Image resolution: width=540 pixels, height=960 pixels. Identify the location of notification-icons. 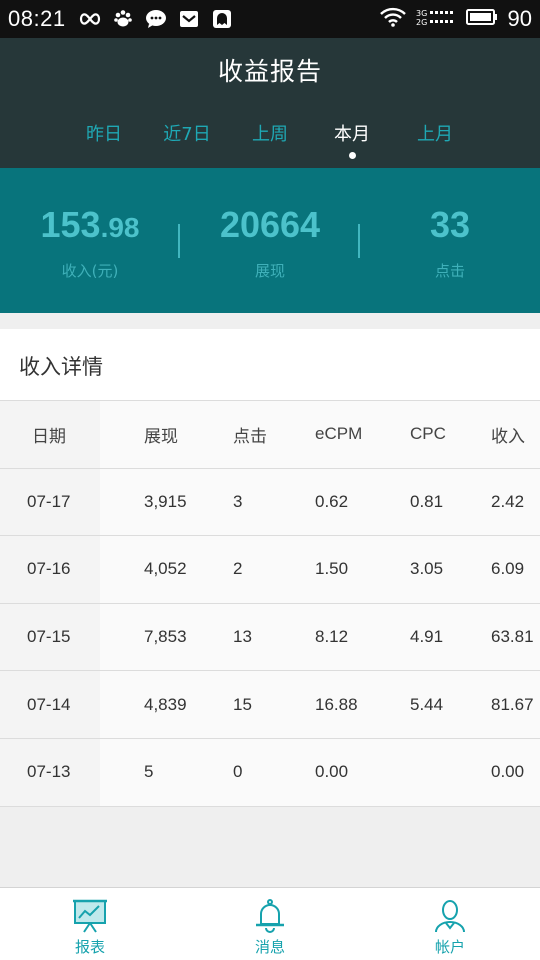
(156, 19).